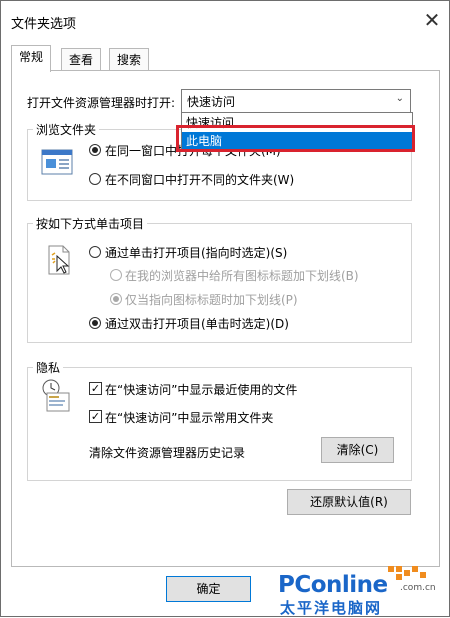  I want to click on brand-name: PConline, so click(333, 585).